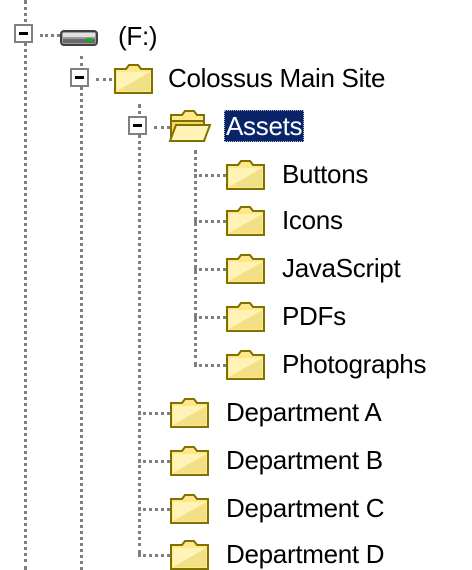 This screenshot has width=472, height=570. I want to click on tree-item-department-d: Department D, so click(277, 552).